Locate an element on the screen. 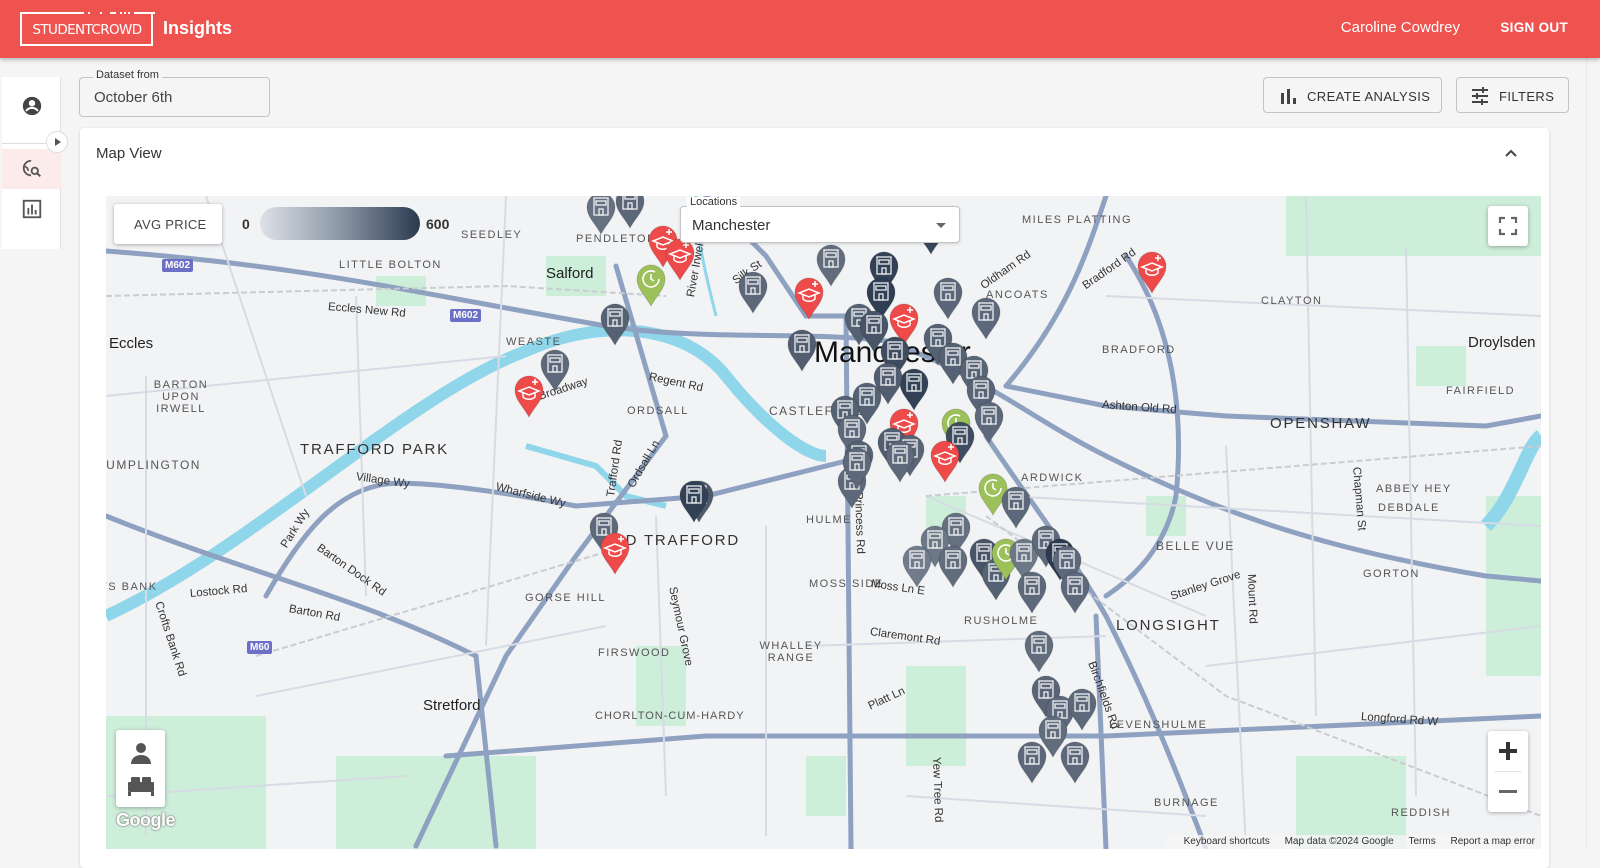 Image resolution: width=1600 pixels, height=868 pixels. app-title: Insights is located at coordinates (198, 28).